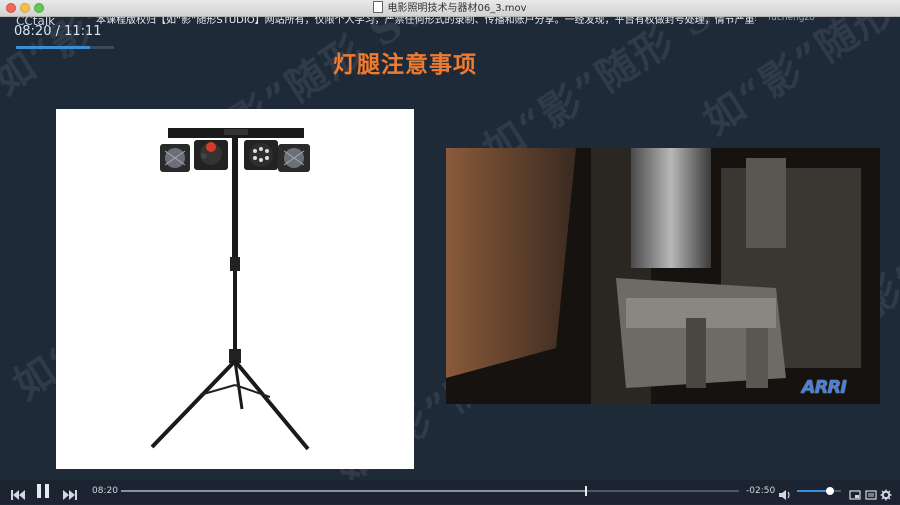 This screenshot has height=505, width=900. Describe the element at coordinates (353, 491) in the screenshot. I see `seek-fill` at that location.